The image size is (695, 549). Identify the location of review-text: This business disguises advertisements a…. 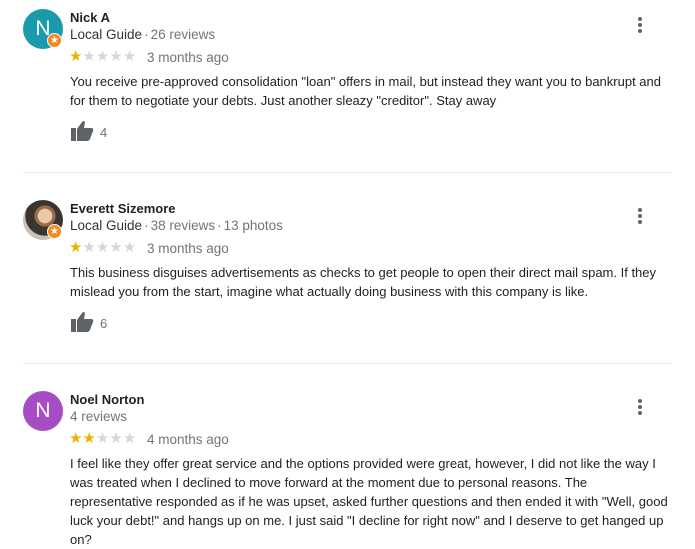
(363, 282).